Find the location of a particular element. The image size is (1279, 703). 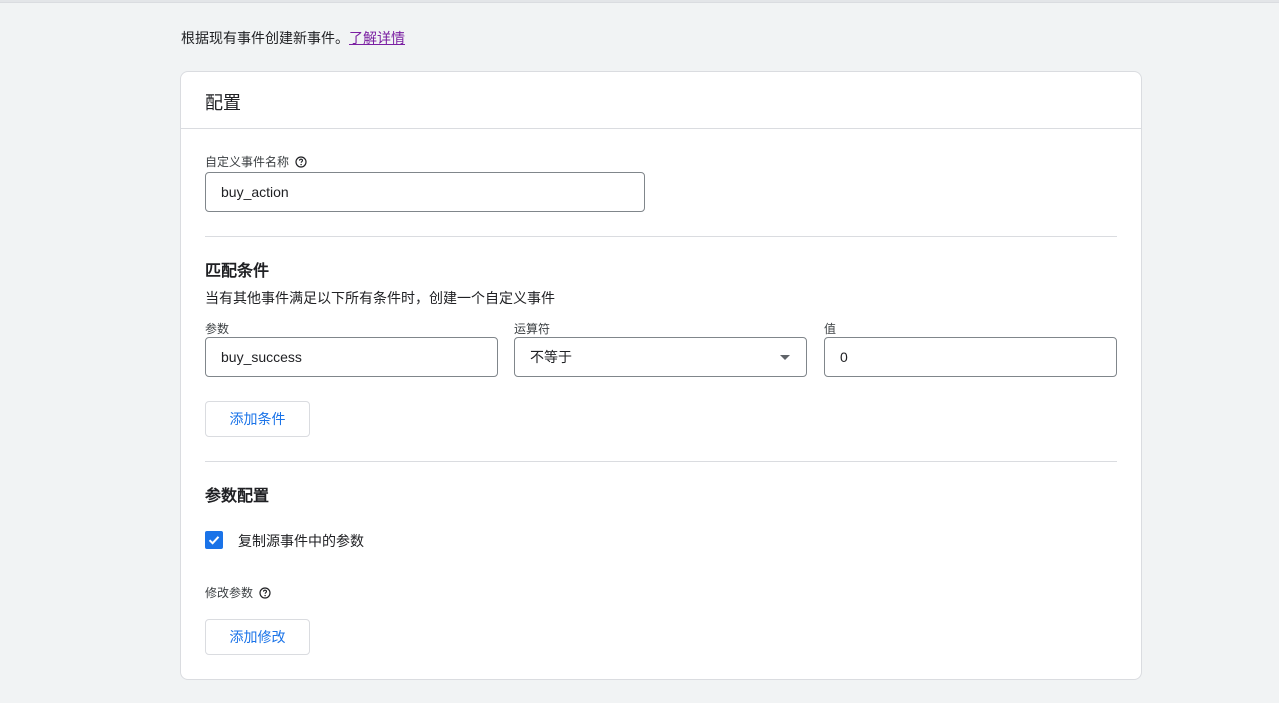

value-input: 0 is located at coordinates (970, 357).